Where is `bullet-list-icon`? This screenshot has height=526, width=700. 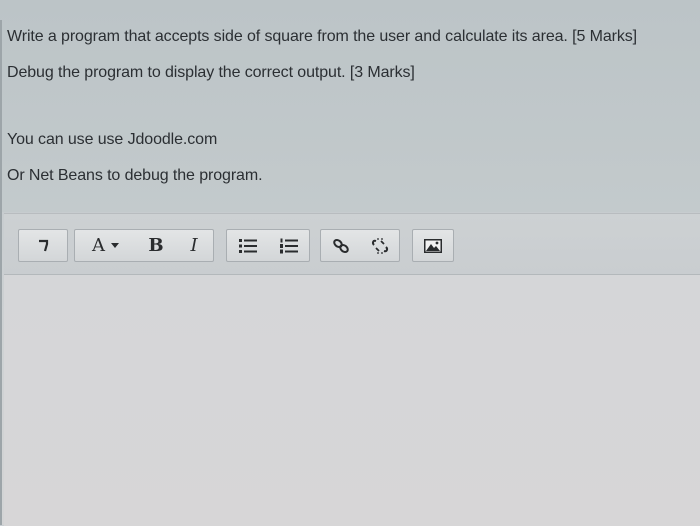
bullet-list-icon is located at coordinates (248, 245).